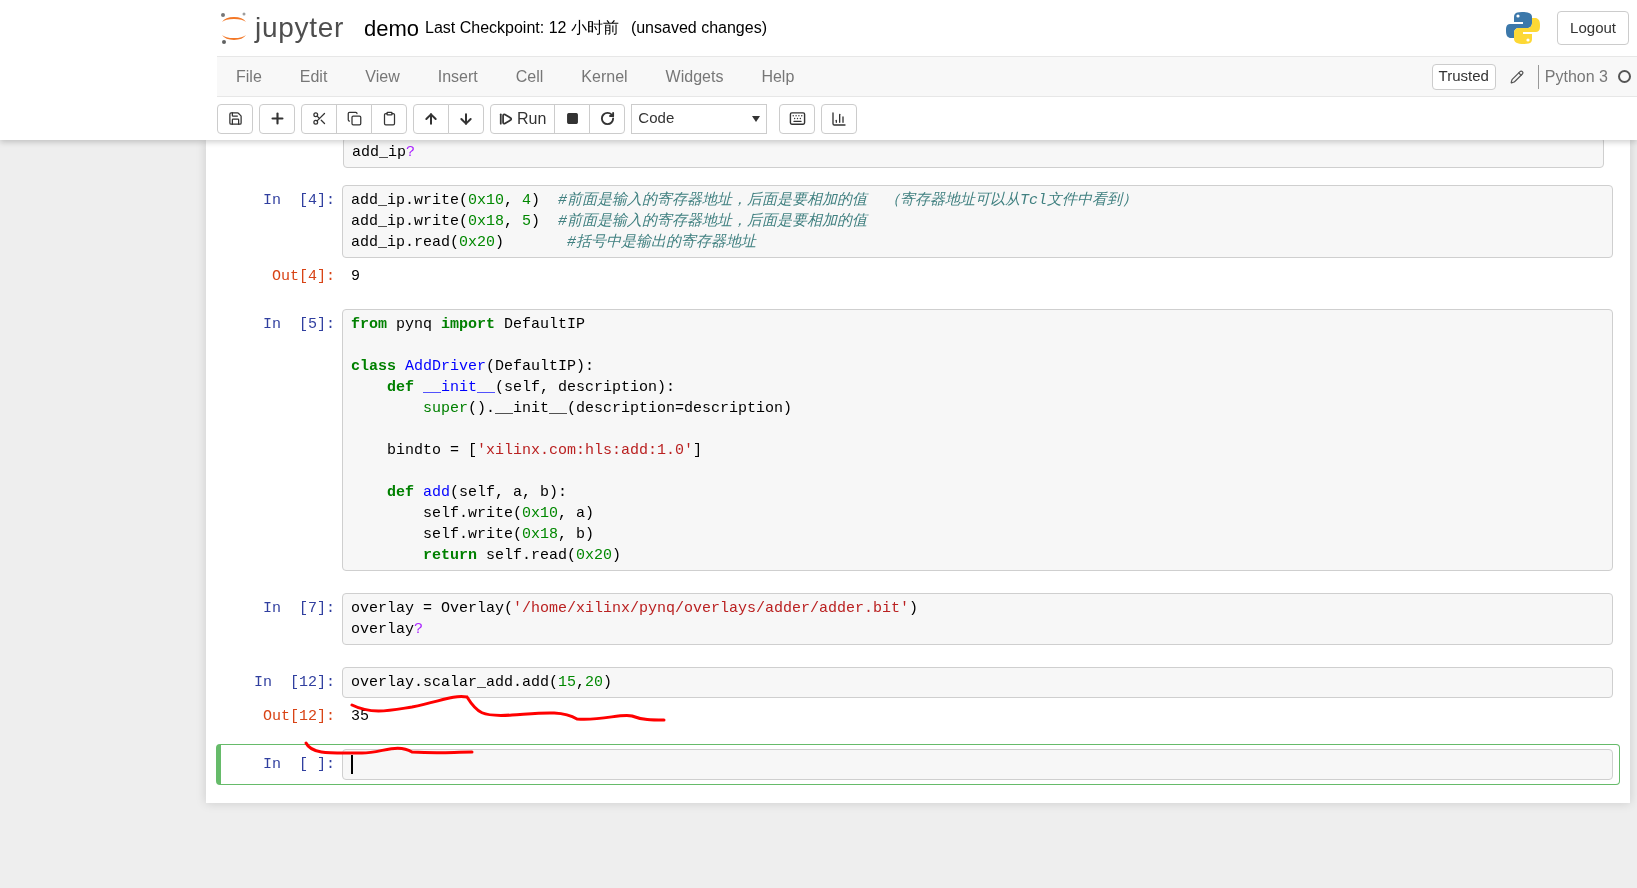 The height and width of the screenshot is (888, 1637). What do you see at coordinates (299, 717) in the screenshot?
I see `output-prompt: Out[12]:` at bounding box center [299, 717].